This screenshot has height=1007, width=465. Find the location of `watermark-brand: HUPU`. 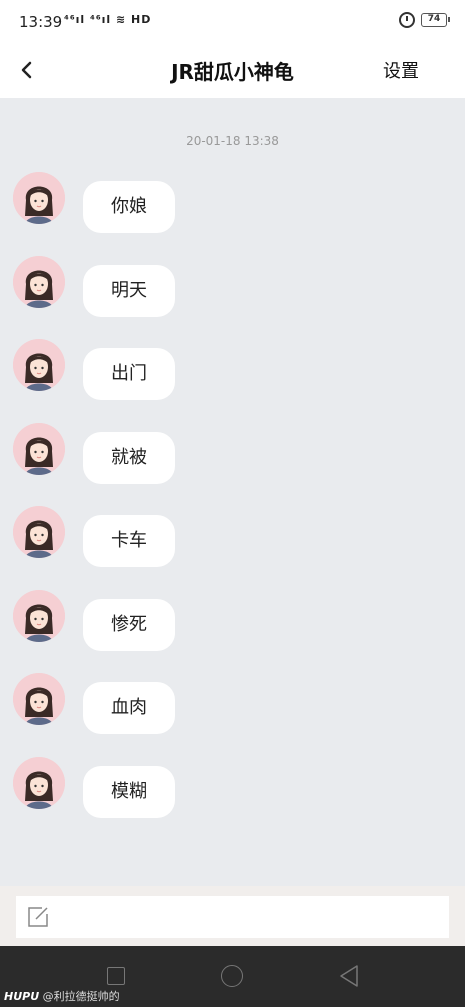

watermark-brand: HUPU is located at coordinates (22, 996).